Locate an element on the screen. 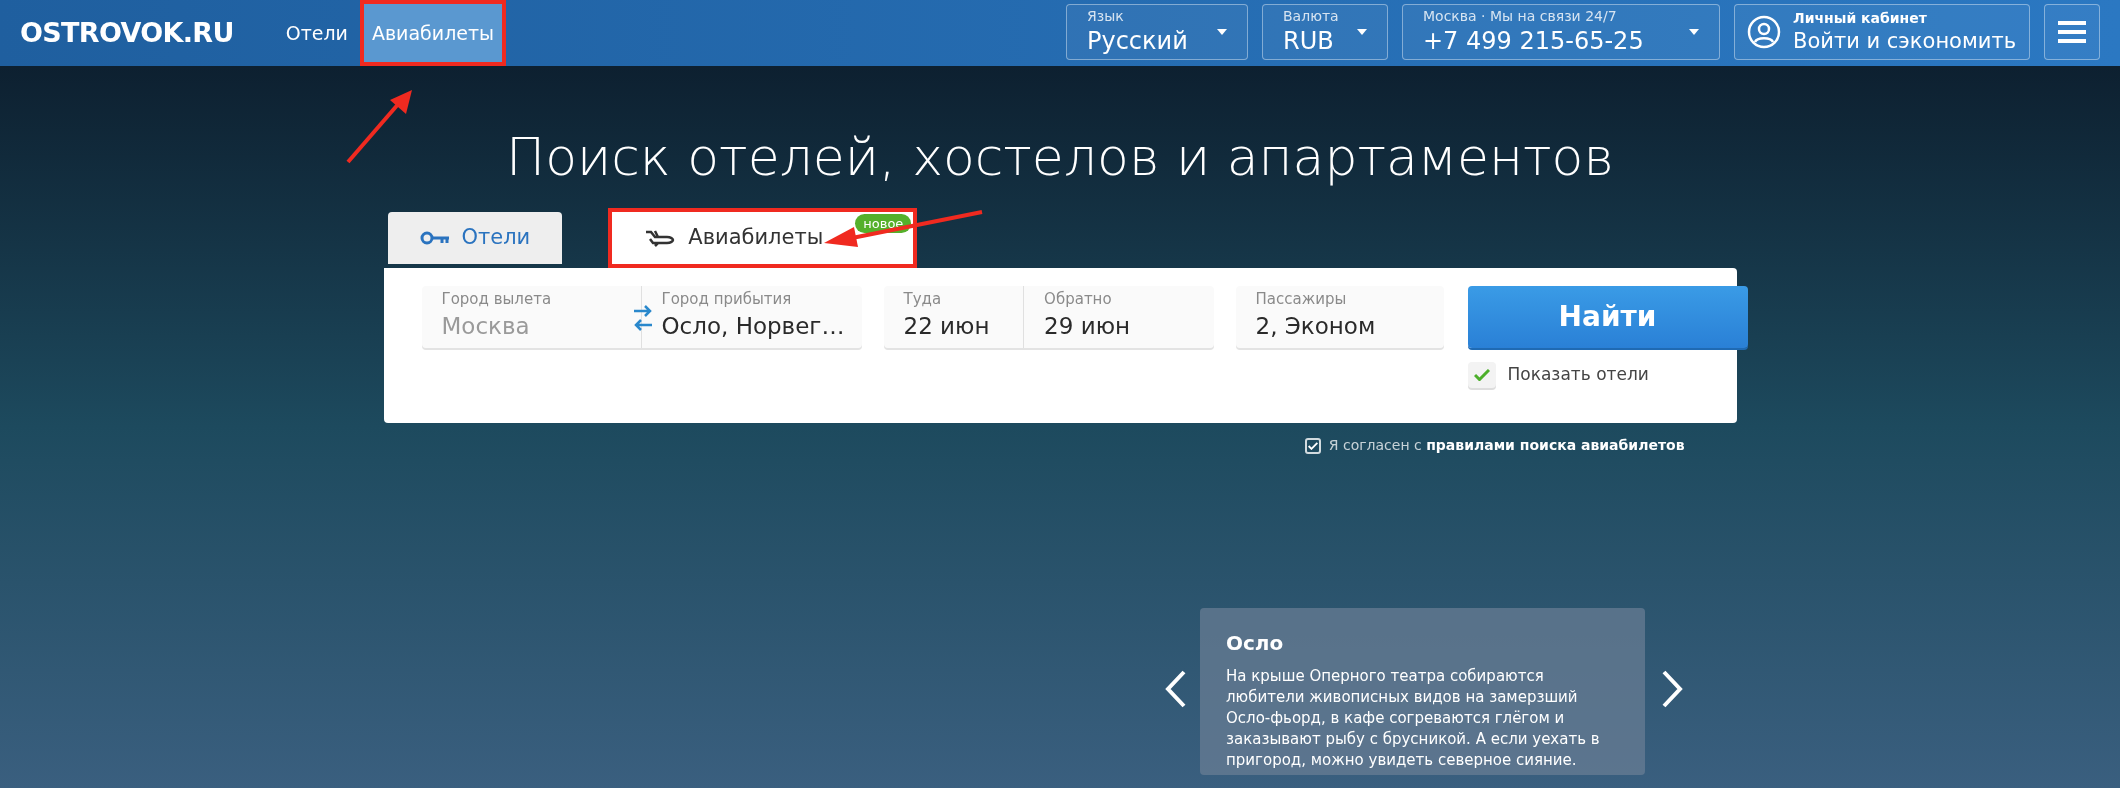 The width and height of the screenshot is (2120, 788). swap-icon is located at coordinates (642, 318).